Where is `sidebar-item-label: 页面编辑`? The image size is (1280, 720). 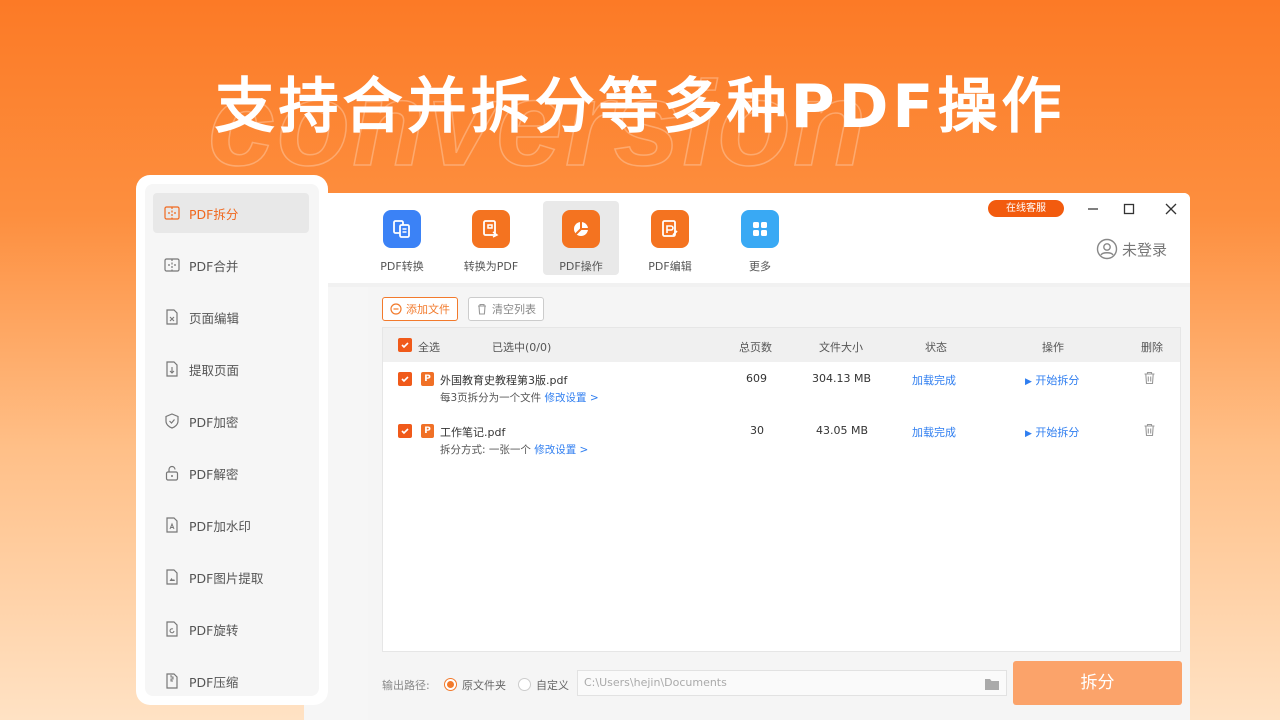
sidebar-item-label: 页面编辑 is located at coordinates (214, 318).